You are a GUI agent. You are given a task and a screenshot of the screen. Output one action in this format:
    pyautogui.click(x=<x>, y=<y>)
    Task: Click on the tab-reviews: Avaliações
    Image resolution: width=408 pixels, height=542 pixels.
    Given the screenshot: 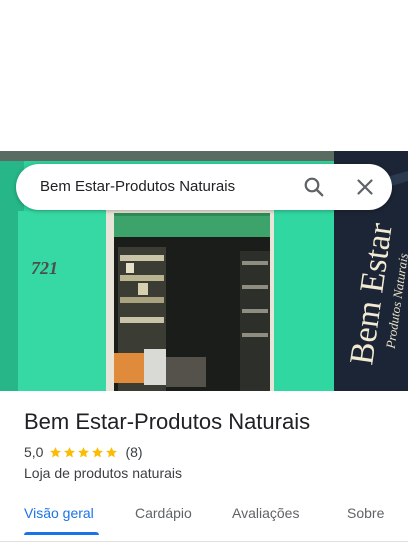 What is the action you would take?
    pyautogui.click(x=265, y=513)
    